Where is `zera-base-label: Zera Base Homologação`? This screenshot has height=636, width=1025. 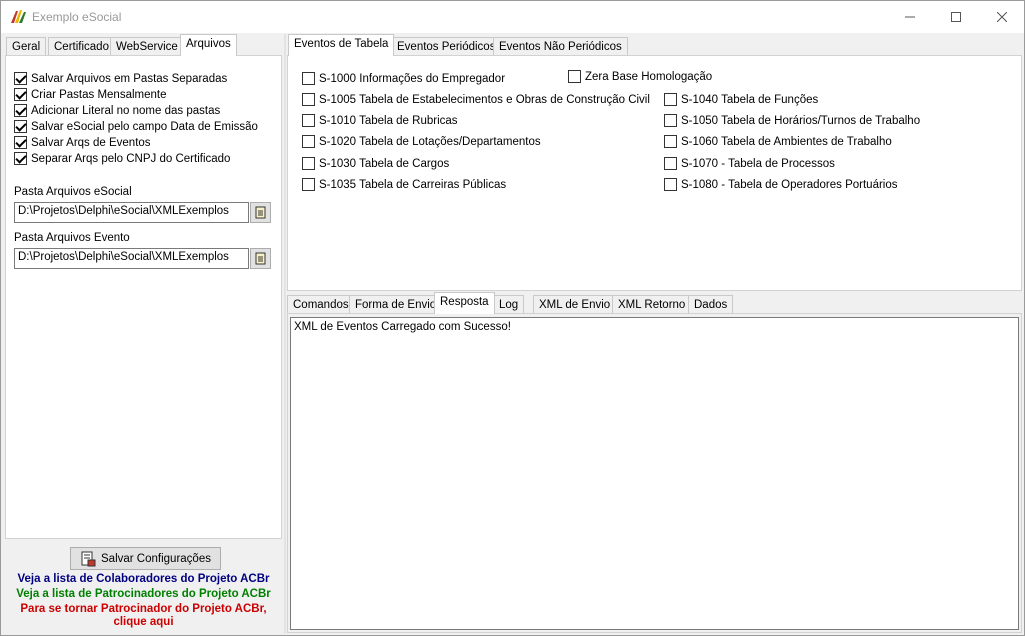 zera-base-label: Zera Base Homologação is located at coordinates (649, 76).